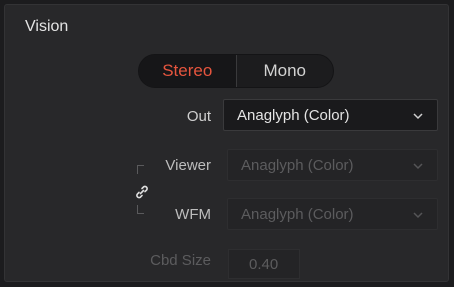 The height and width of the screenshot is (287, 454). What do you see at coordinates (47, 26) in the screenshot?
I see `panel-title: Vision` at bounding box center [47, 26].